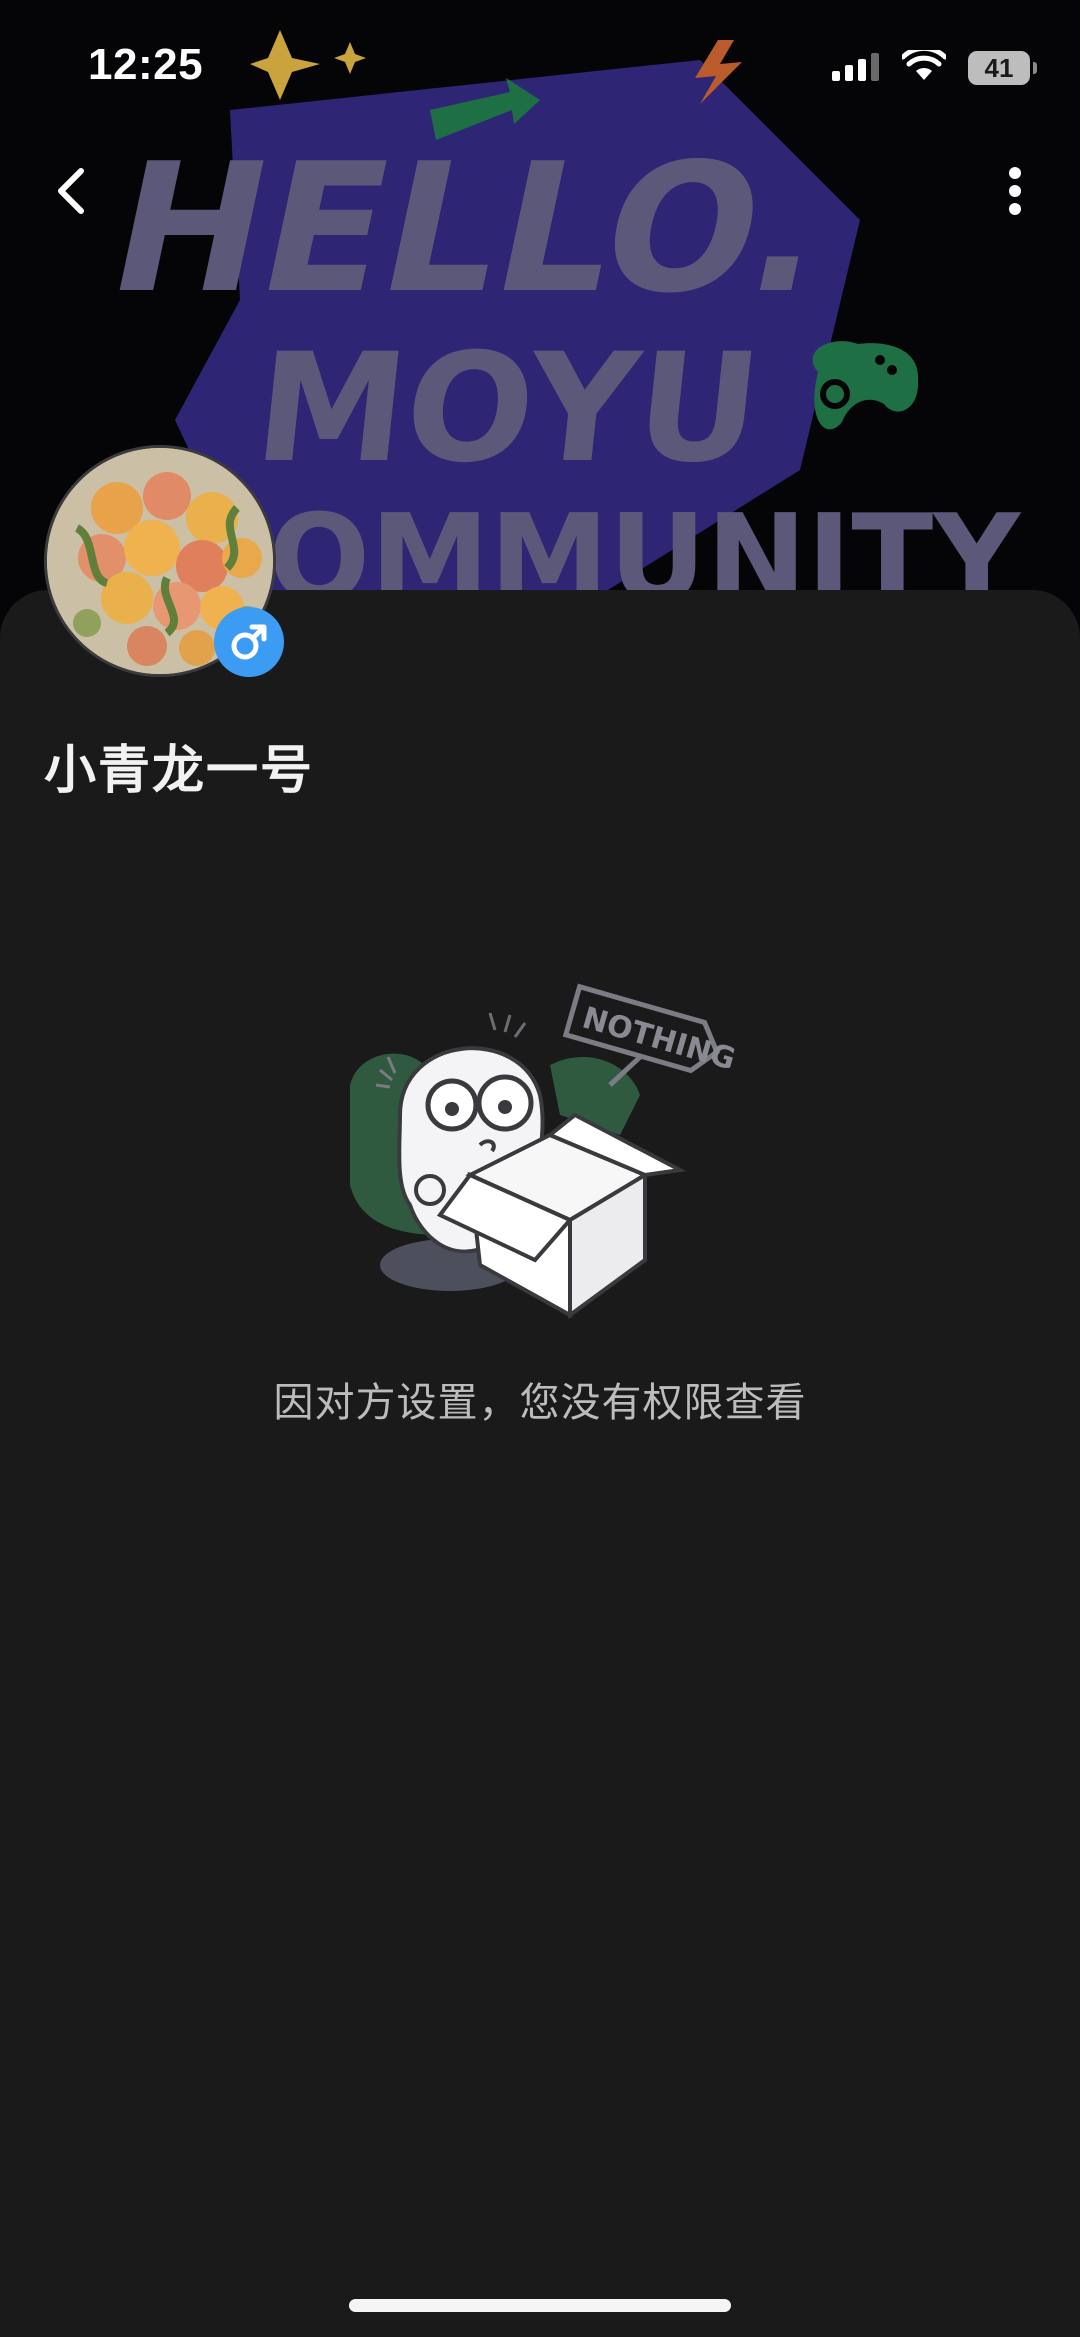 The height and width of the screenshot is (2337, 1080). What do you see at coordinates (179, 771) in the screenshot?
I see `username: 小青龙一号` at bounding box center [179, 771].